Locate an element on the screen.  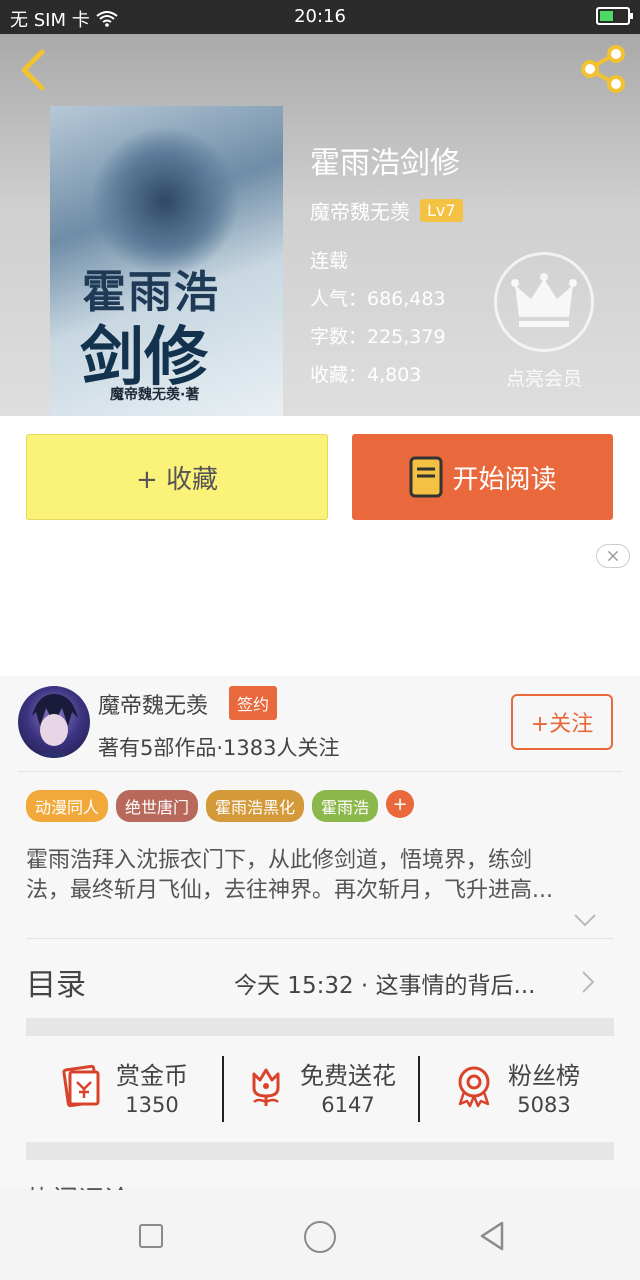
start-reading-label: 开始阅读 is located at coordinates (504, 479).